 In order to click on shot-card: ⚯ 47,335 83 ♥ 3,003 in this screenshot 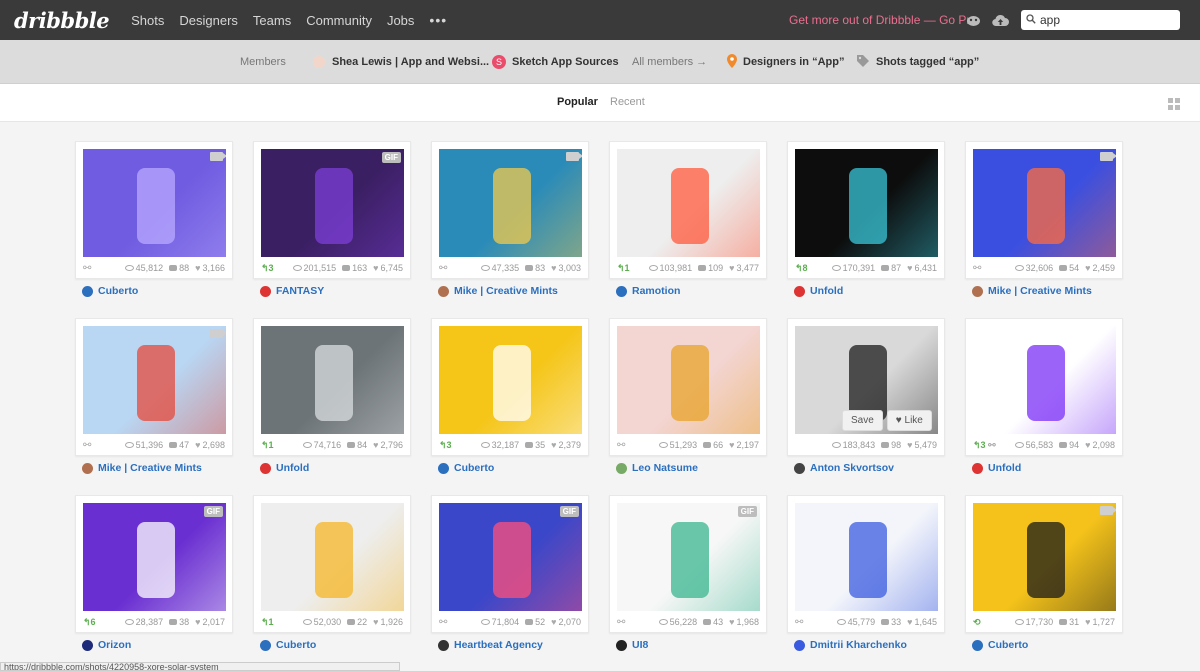, I will do `click(510, 210)`.